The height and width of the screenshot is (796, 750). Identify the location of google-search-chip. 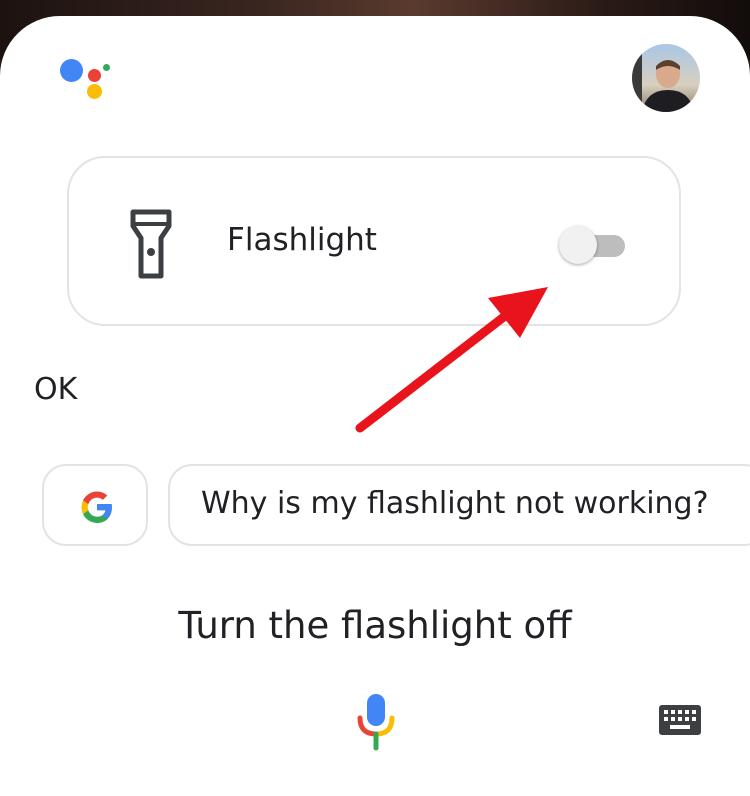
(95, 505).